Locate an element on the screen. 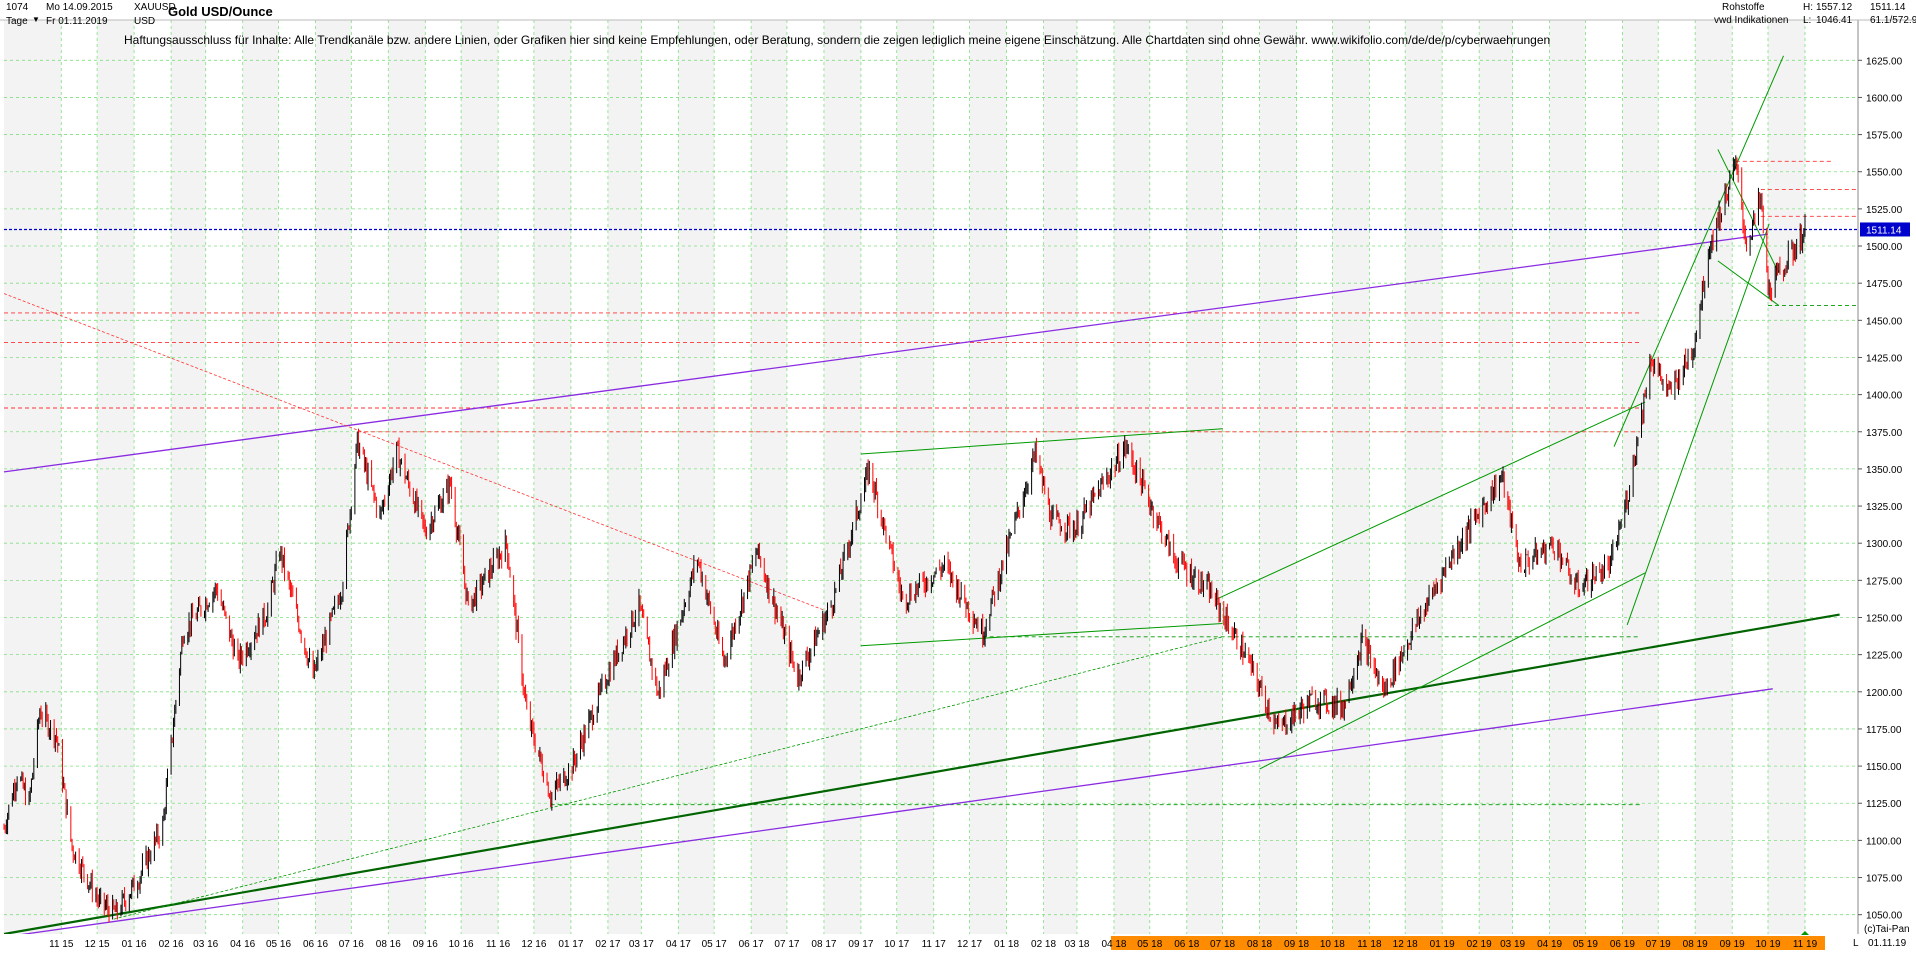 This screenshot has width=1916, height=957. low-value: 1046.41 is located at coordinates (1834, 20).